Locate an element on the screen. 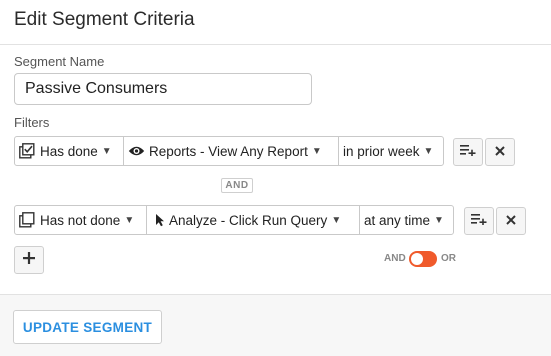 The width and height of the screenshot is (551, 356). condition-label-1: Has done is located at coordinates (69, 151).